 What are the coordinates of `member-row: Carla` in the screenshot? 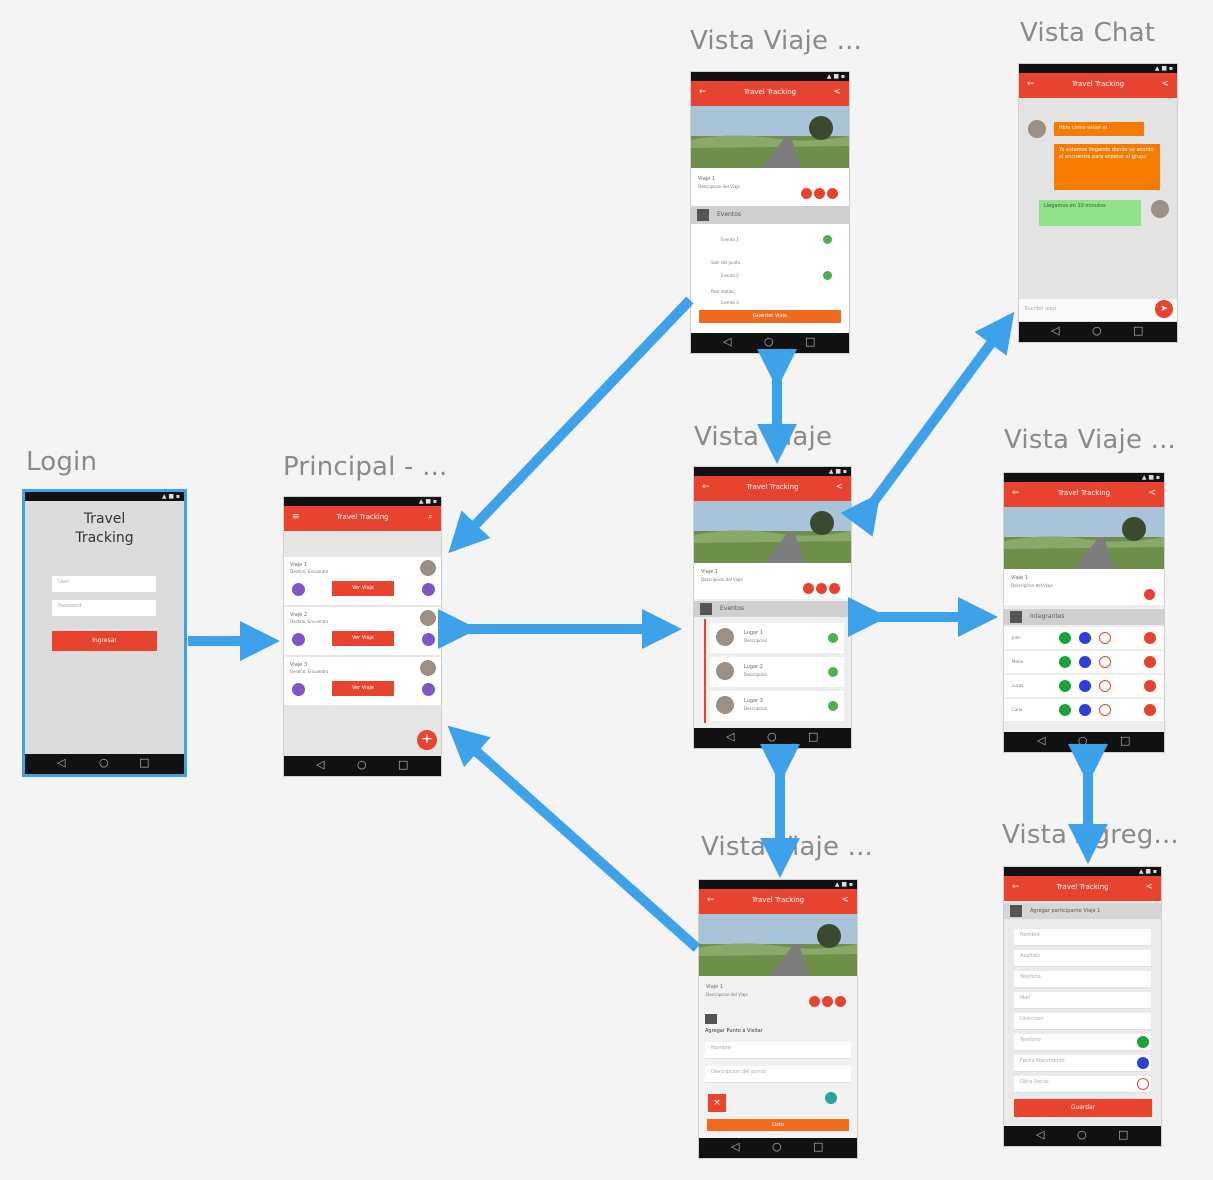 It's located at (1084, 710).